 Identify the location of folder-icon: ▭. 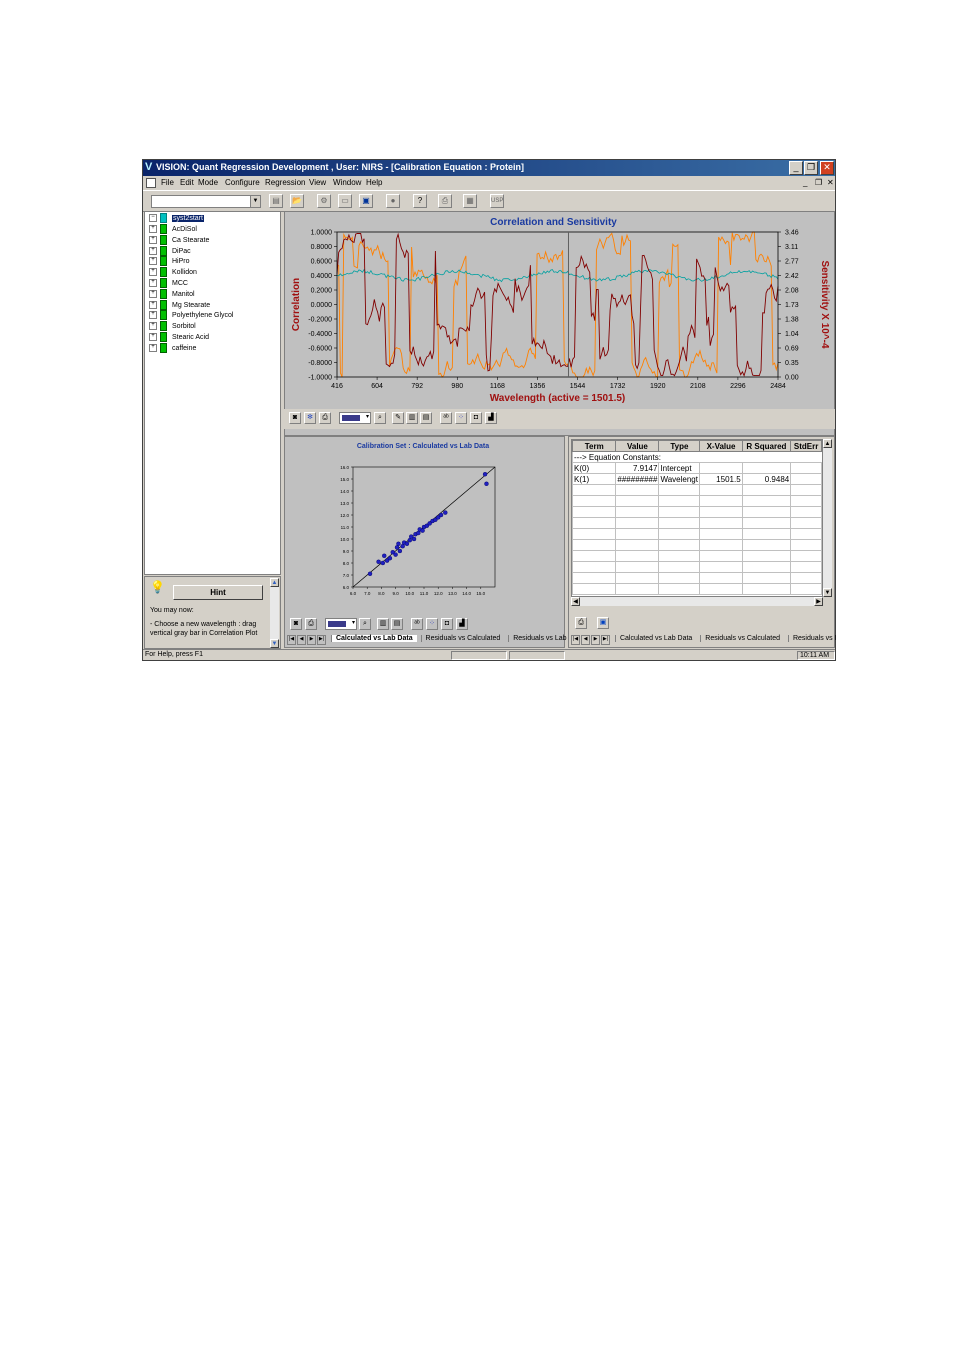
(345, 201).